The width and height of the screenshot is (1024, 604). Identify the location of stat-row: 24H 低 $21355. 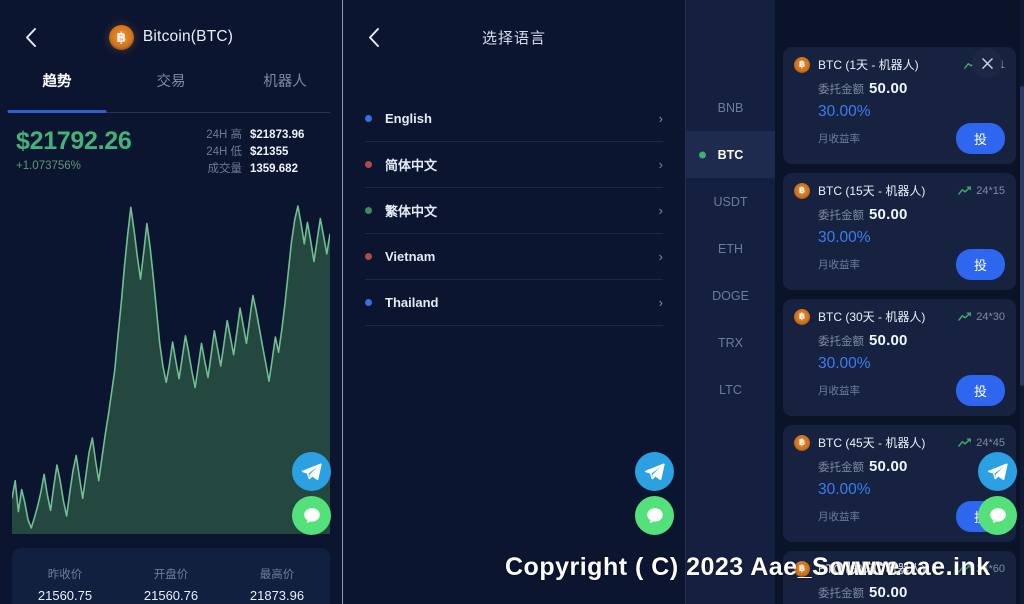
(266, 152).